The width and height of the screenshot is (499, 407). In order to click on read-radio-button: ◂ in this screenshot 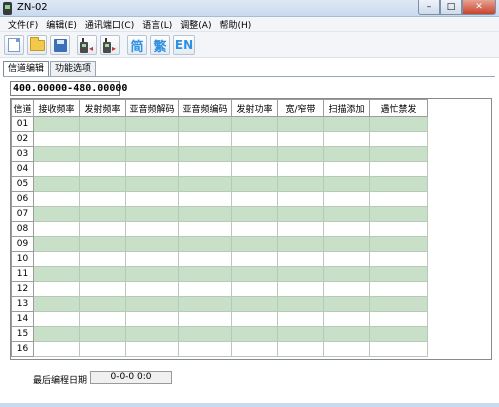, I will do `click(87, 45)`.